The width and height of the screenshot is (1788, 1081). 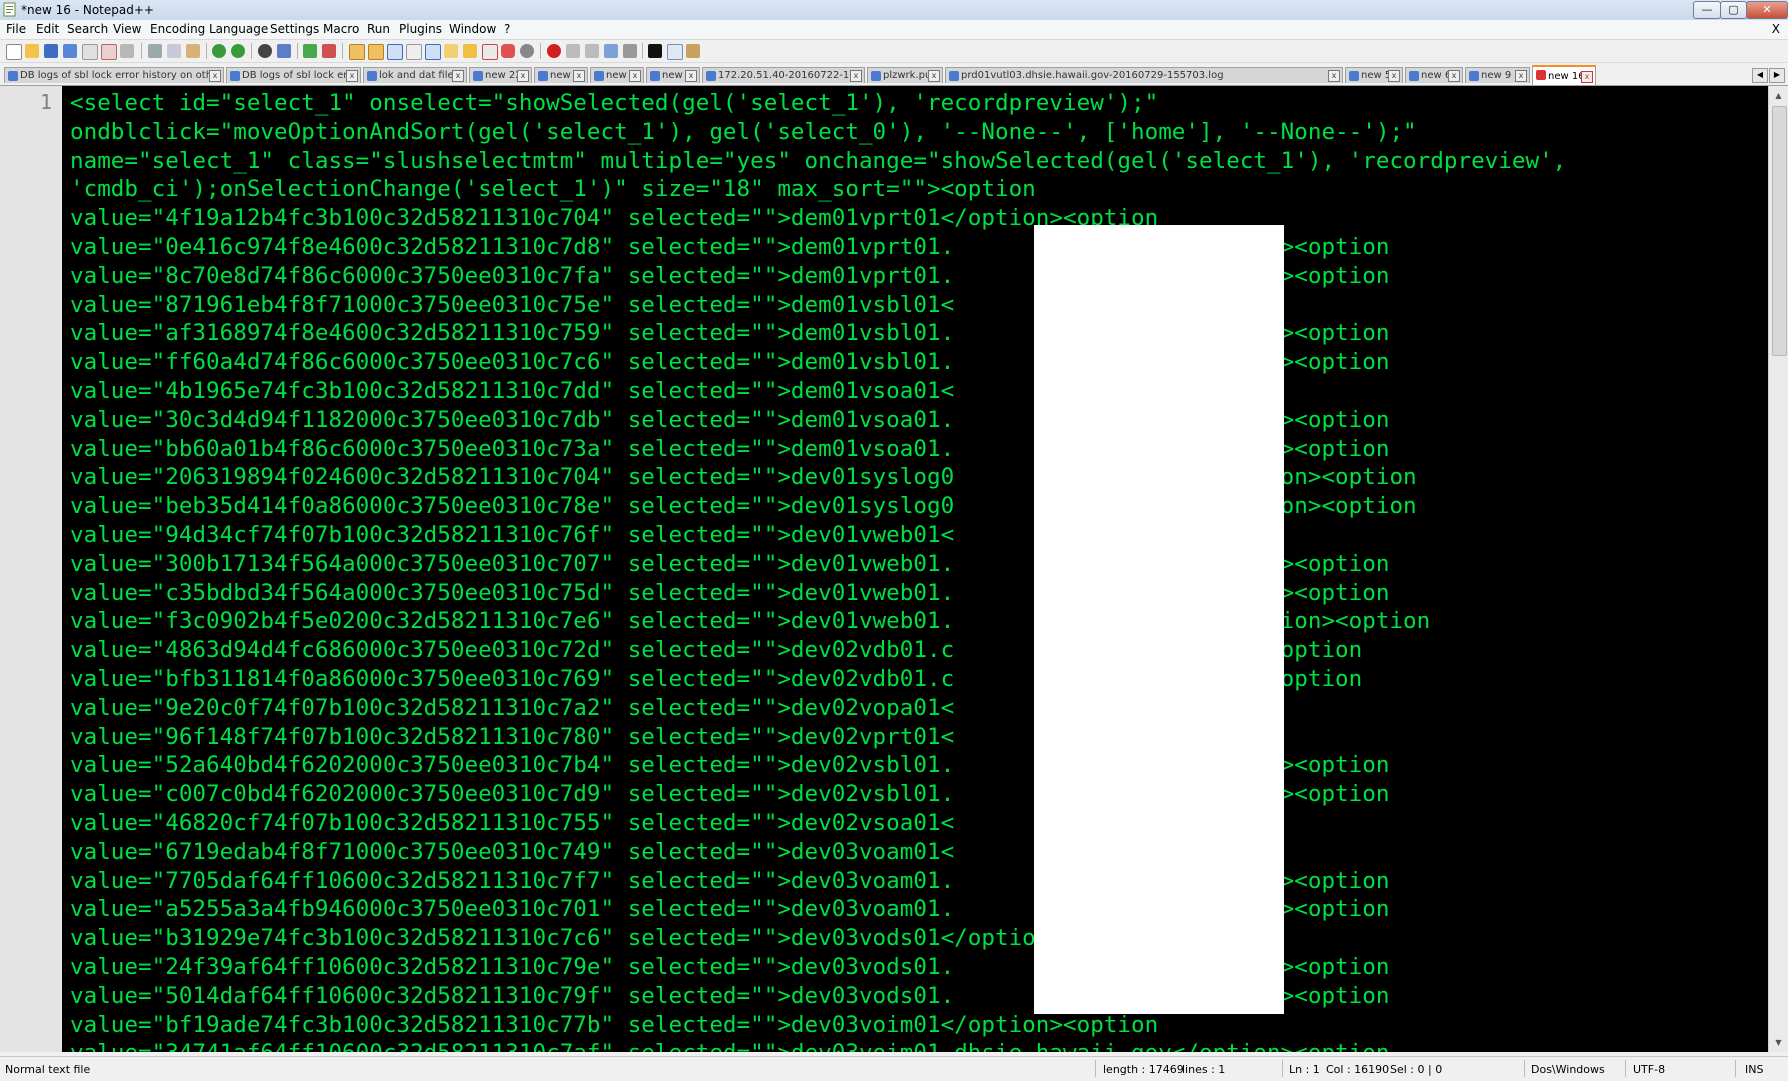 I want to click on show-all-chars-icon, so click(x=414, y=52).